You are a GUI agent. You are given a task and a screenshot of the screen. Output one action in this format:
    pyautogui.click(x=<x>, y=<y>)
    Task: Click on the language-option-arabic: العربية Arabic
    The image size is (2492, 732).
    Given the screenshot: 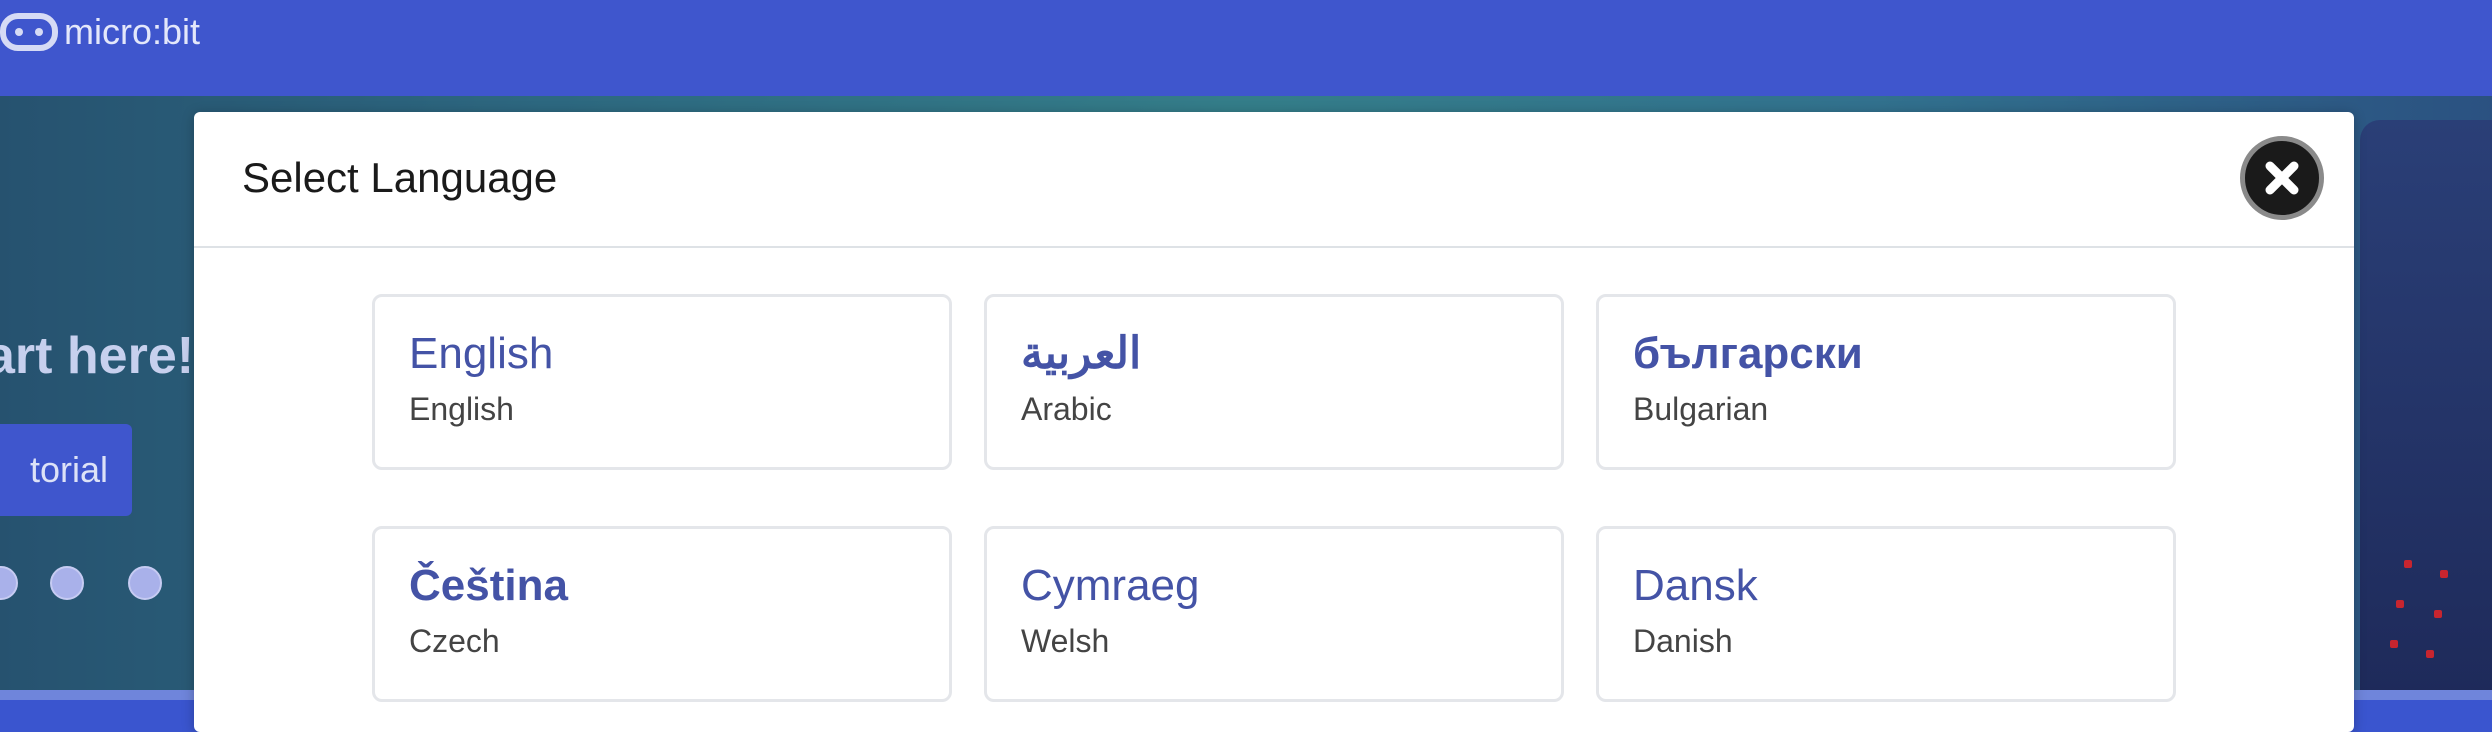 What is the action you would take?
    pyautogui.click(x=1274, y=382)
    